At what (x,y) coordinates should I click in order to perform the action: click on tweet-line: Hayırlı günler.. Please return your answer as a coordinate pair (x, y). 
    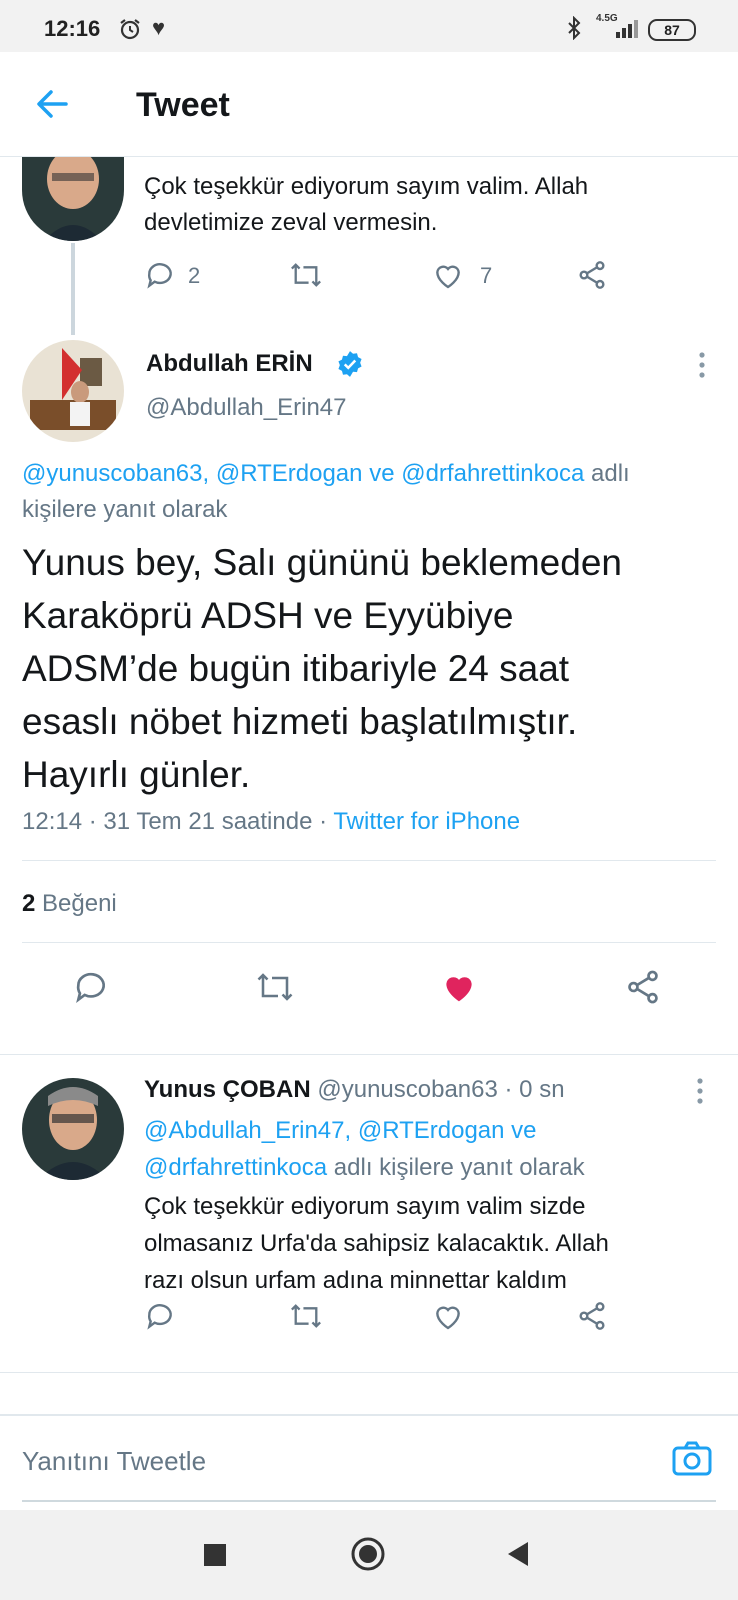
    Looking at the image, I should click on (136, 774).